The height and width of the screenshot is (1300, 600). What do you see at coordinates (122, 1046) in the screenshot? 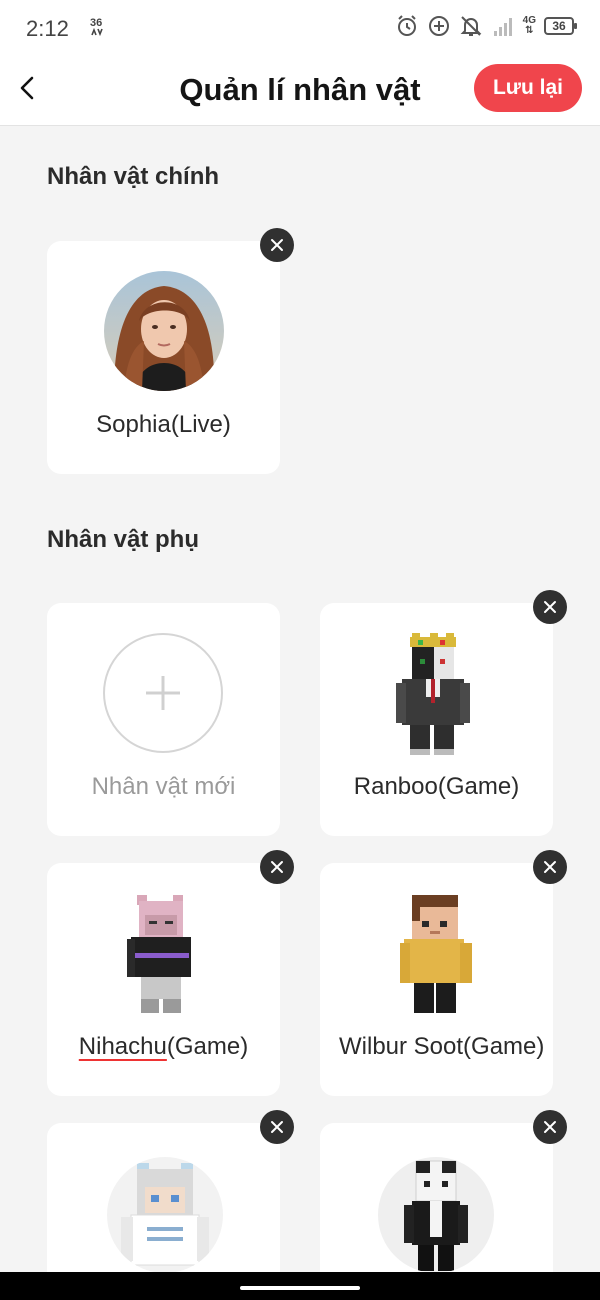
I see `character-name-main: Nihachu` at bounding box center [122, 1046].